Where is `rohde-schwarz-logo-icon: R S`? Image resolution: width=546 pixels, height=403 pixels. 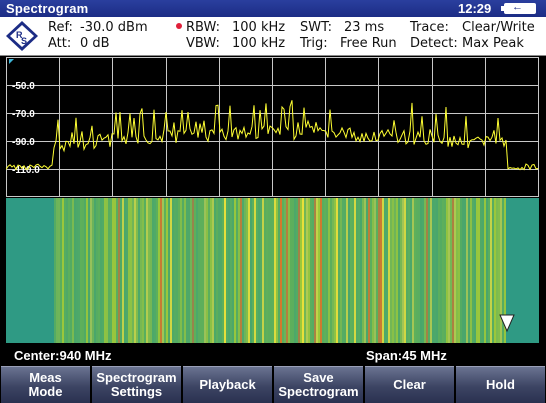
rohde-schwarz-logo-icon: R S is located at coordinates (22, 36).